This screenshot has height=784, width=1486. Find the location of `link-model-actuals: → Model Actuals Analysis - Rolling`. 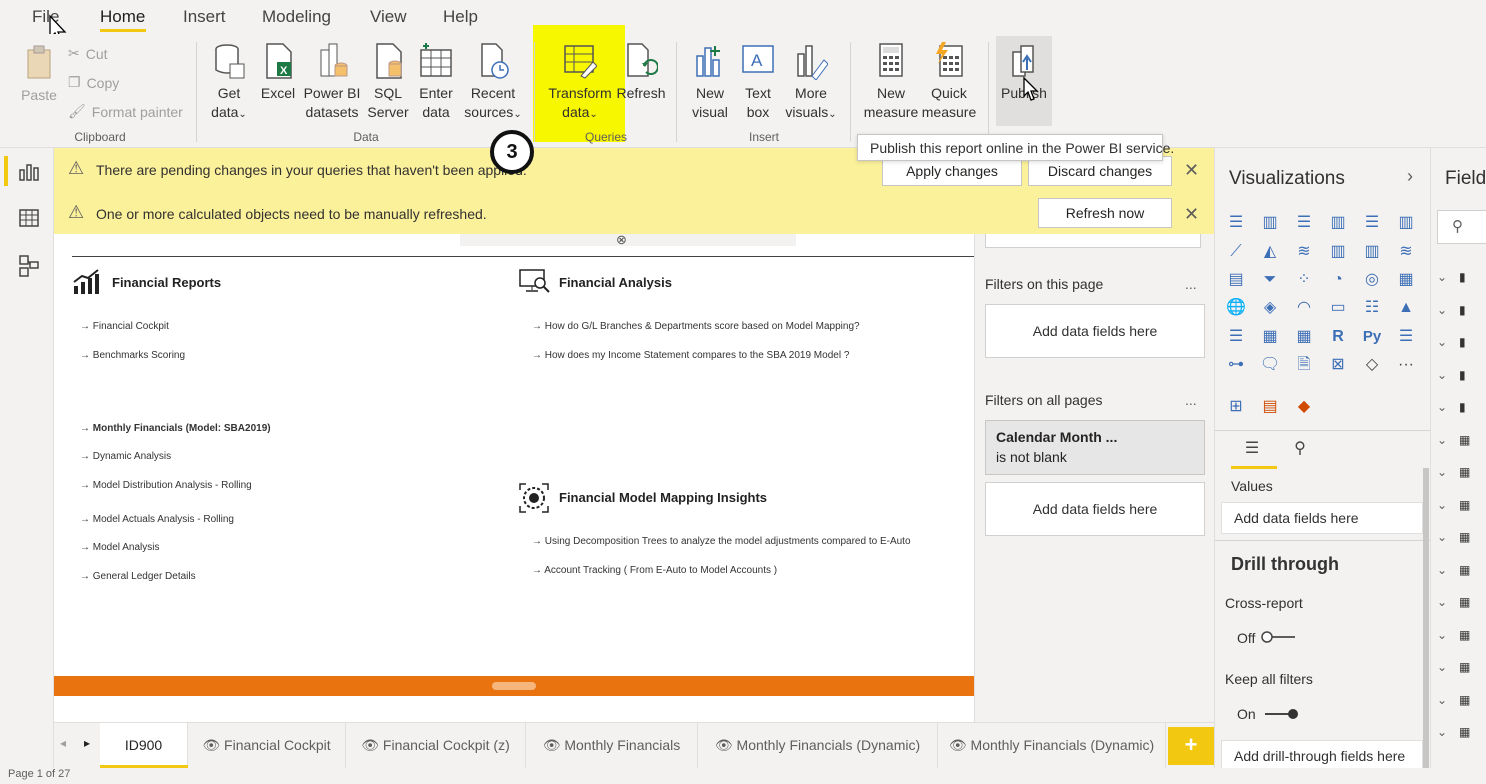

link-model-actuals: → Model Actuals Analysis - Rolling is located at coordinates (157, 519).